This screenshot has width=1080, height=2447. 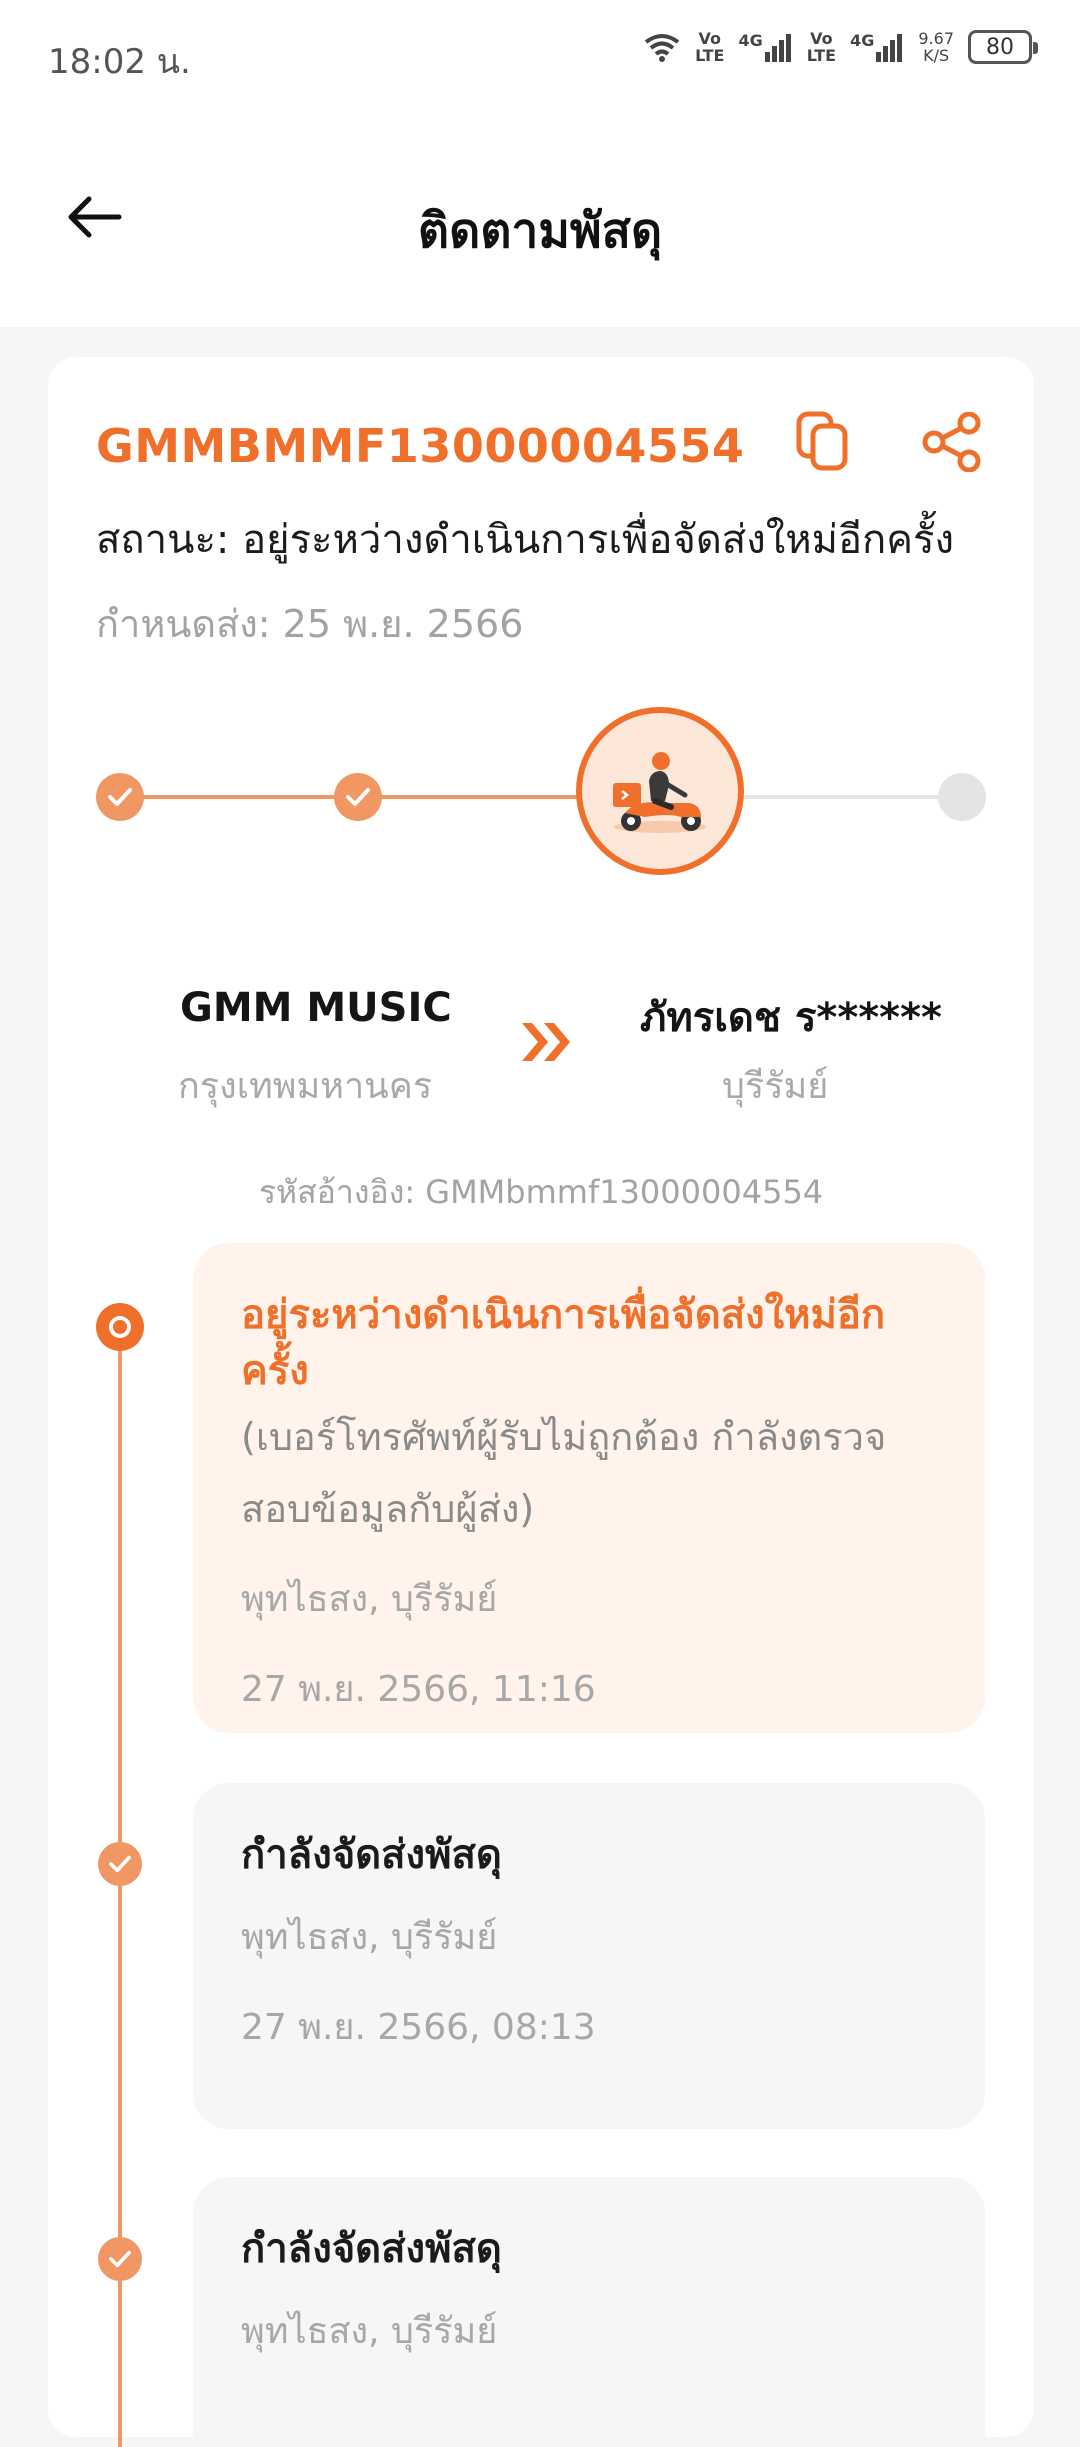 What do you see at coordinates (316, 1008) in the screenshot?
I see `sender-name: GMM MUSIC` at bounding box center [316, 1008].